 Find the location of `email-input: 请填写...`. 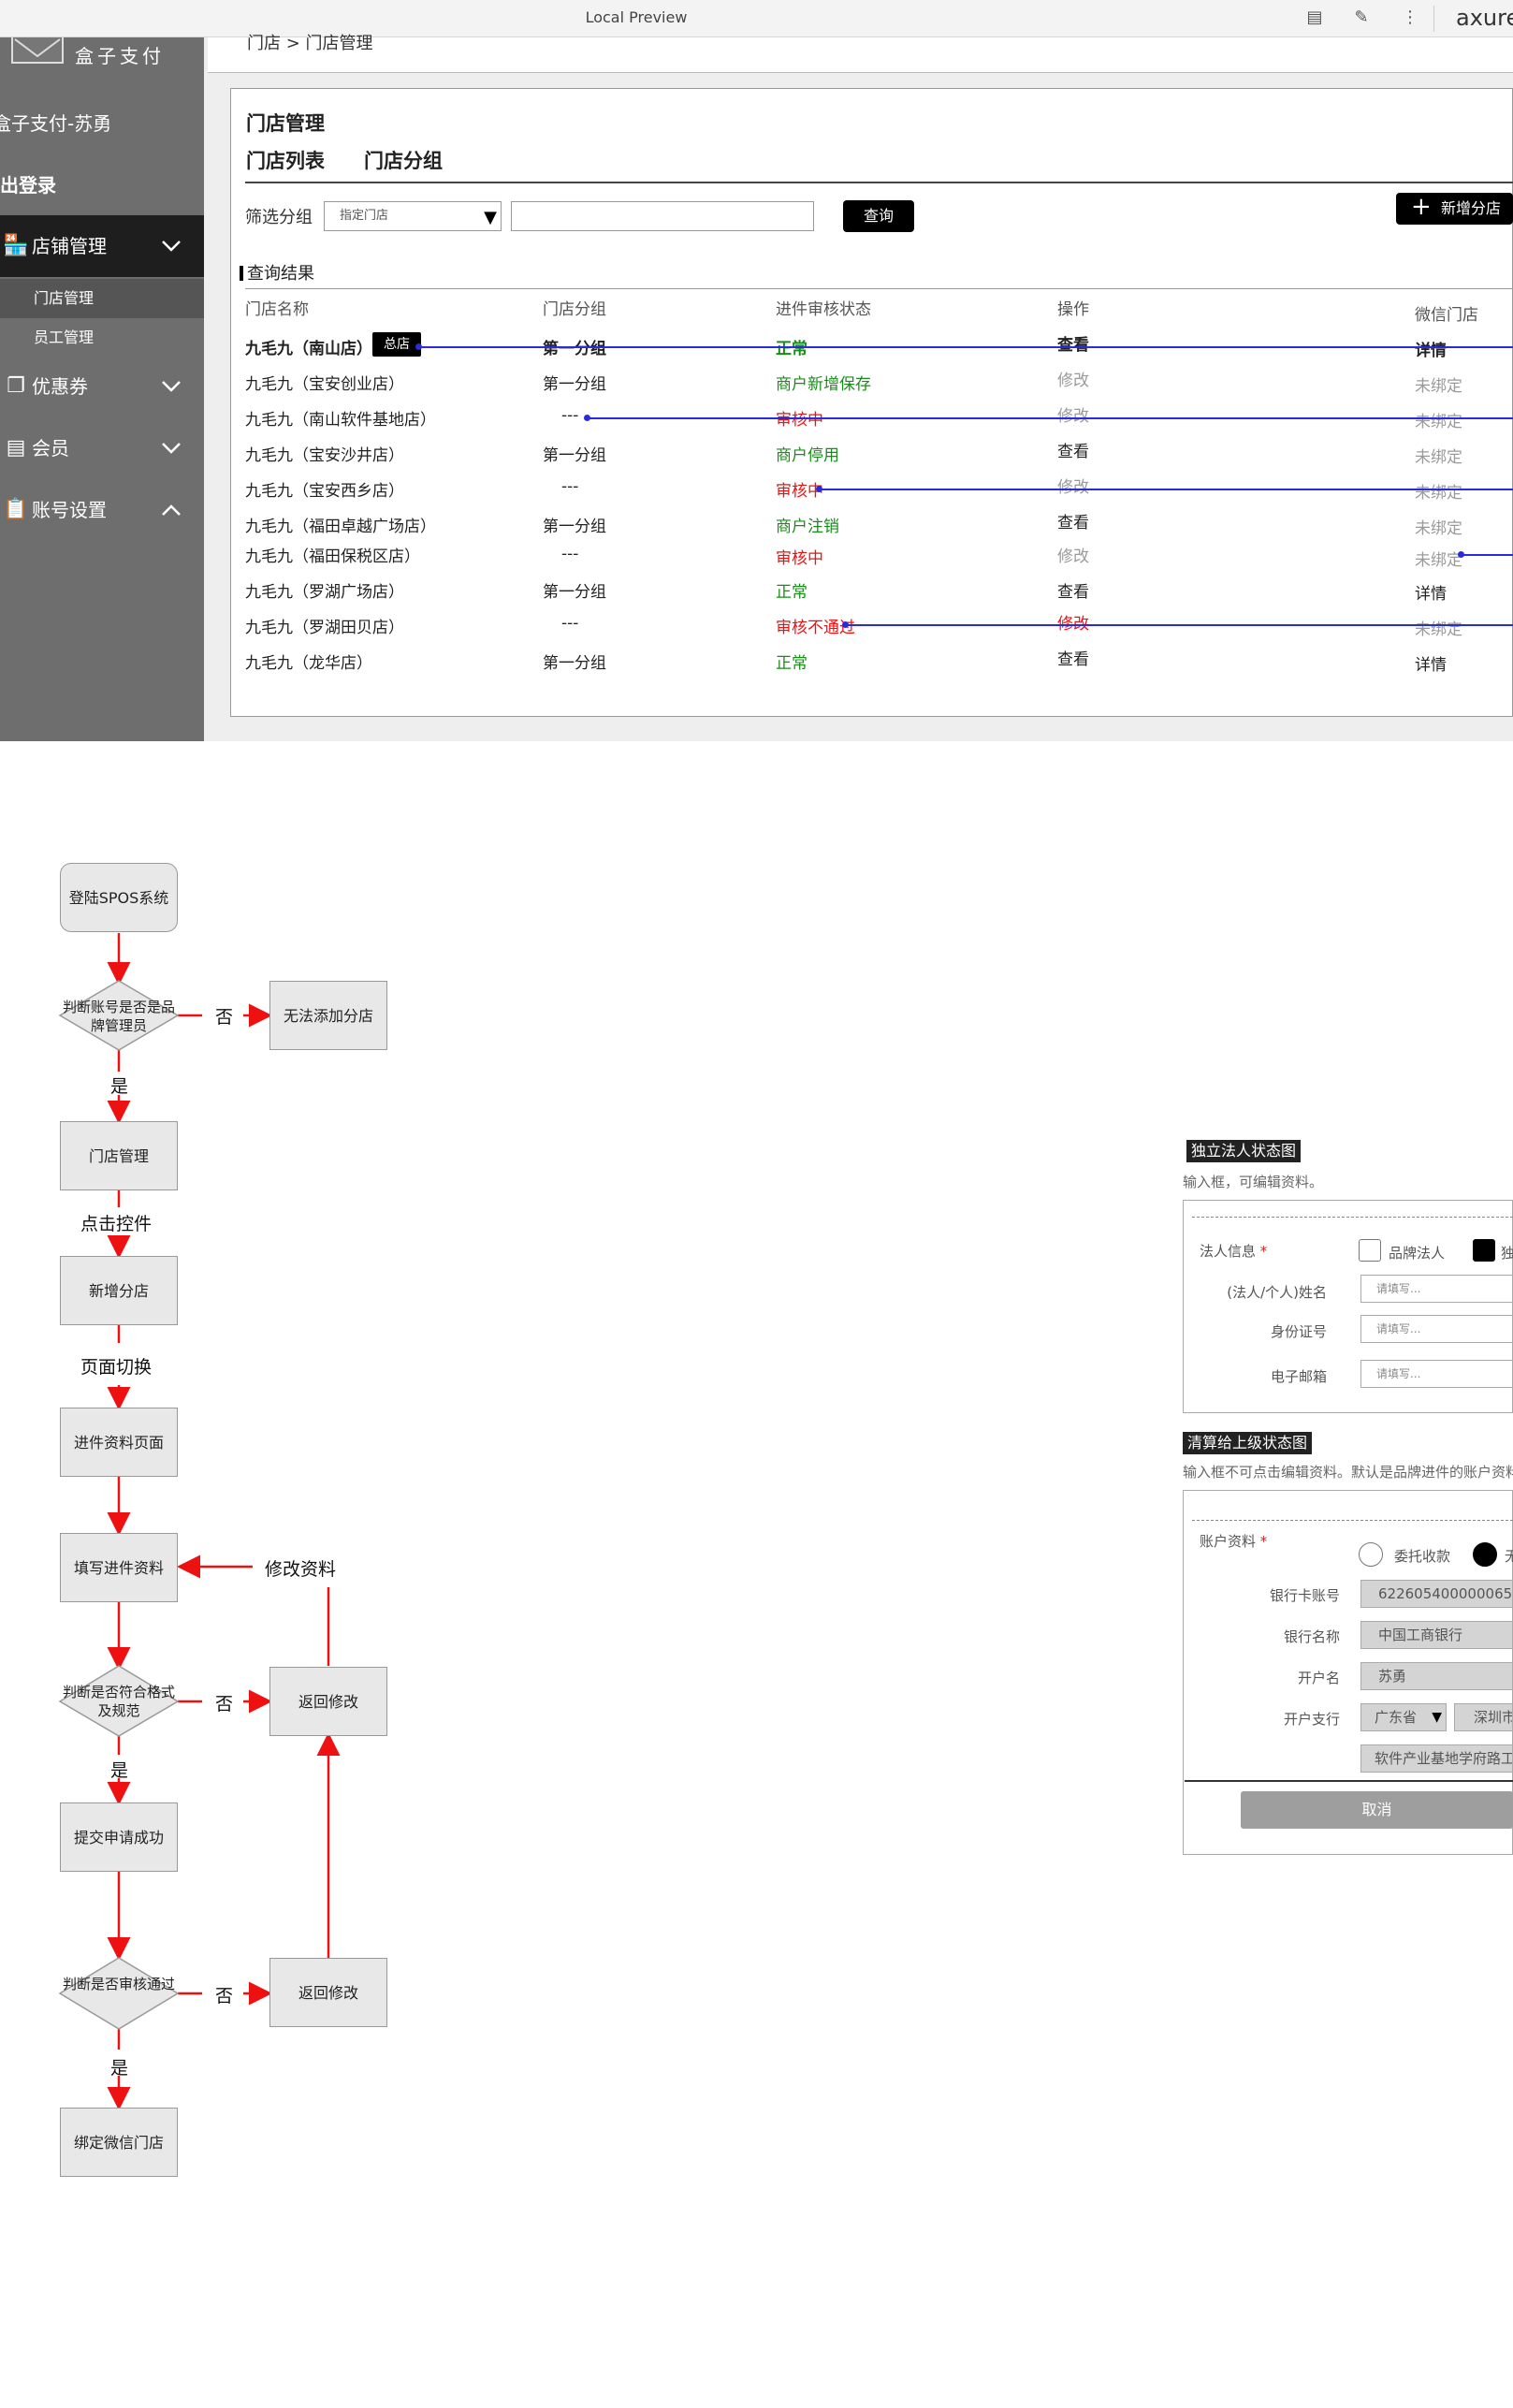

email-input: 请填写... is located at coordinates (1436, 1374).